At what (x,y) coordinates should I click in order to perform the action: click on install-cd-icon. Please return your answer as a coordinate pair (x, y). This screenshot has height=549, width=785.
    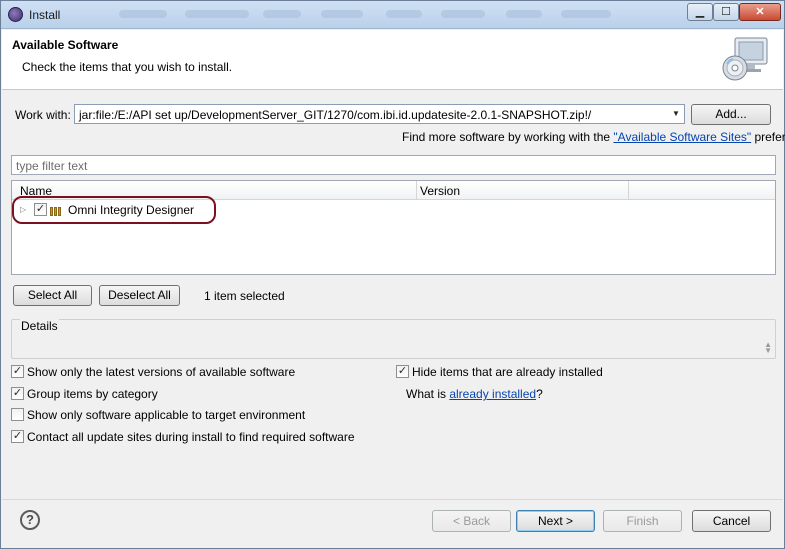
    Looking at the image, I should click on (745, 59).